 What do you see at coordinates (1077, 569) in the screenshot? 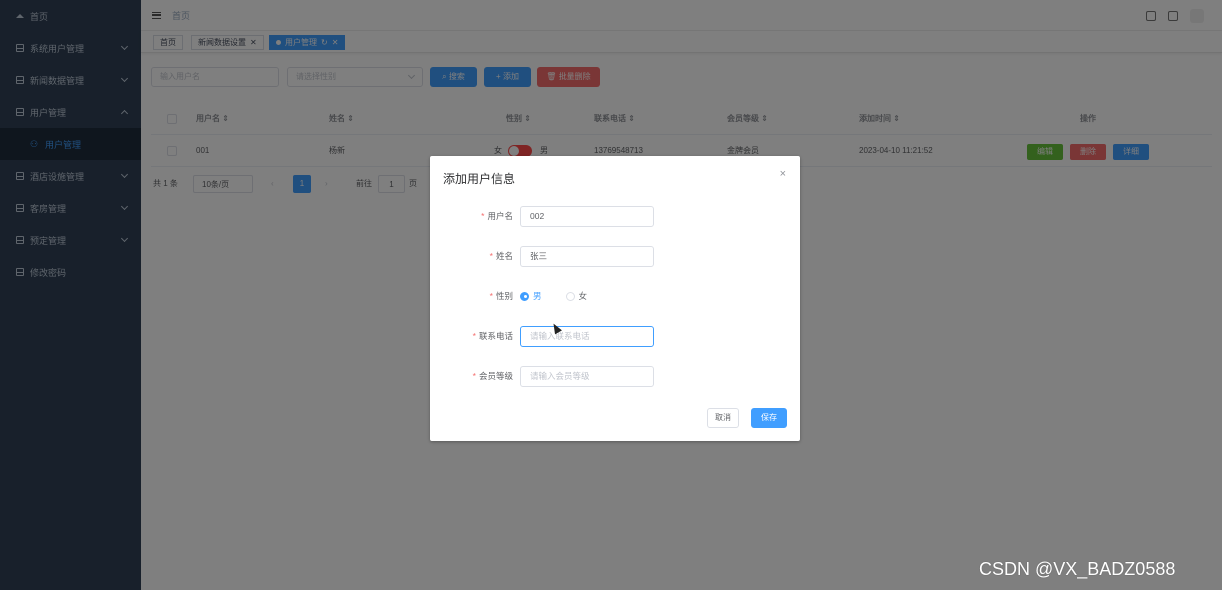
I see `watermark: CSDN @VX_BADZ0588` at bounding box center [1077, 569].